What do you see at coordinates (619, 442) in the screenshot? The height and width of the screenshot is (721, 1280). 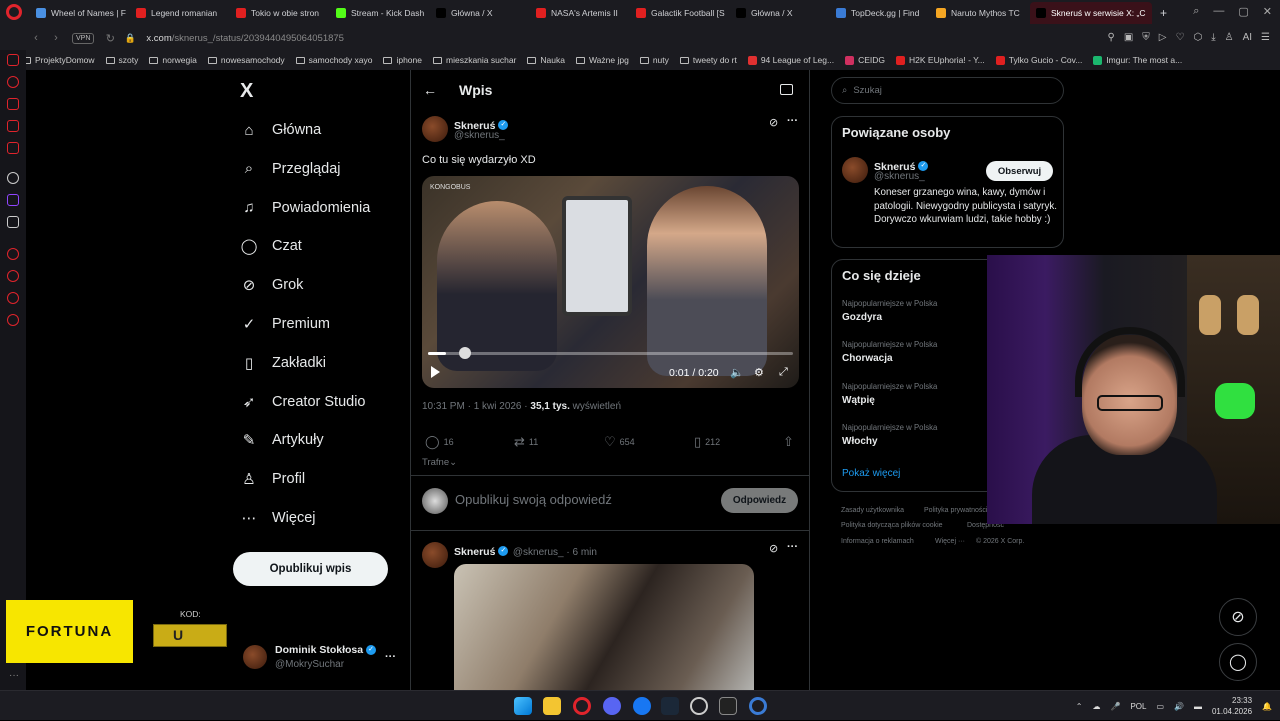 I see `like-action: ♡ 654` at bounding box center [619, 442].